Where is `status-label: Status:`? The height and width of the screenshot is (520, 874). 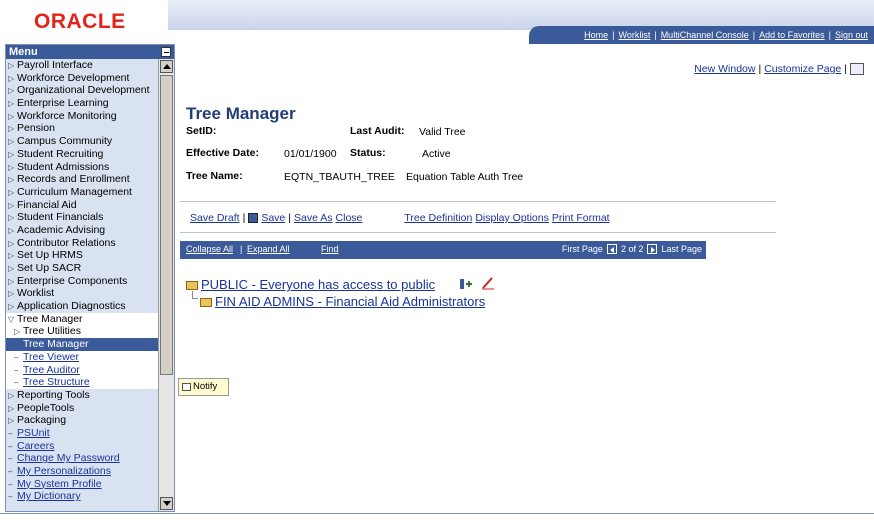
status-label: Status: is located at coordinates (368, 153).